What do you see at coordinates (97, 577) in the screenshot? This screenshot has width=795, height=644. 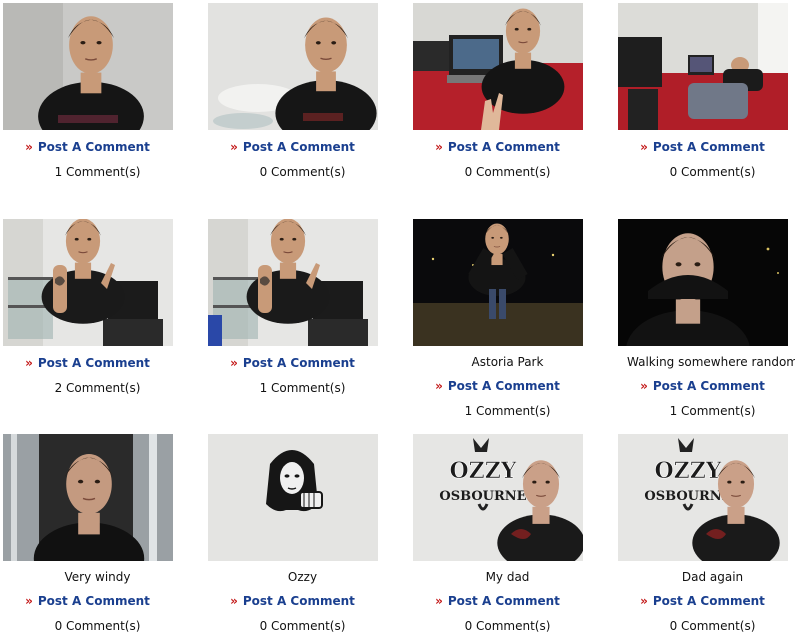 I see `photo-caption: Very windy` at bounding box center [97, 577].